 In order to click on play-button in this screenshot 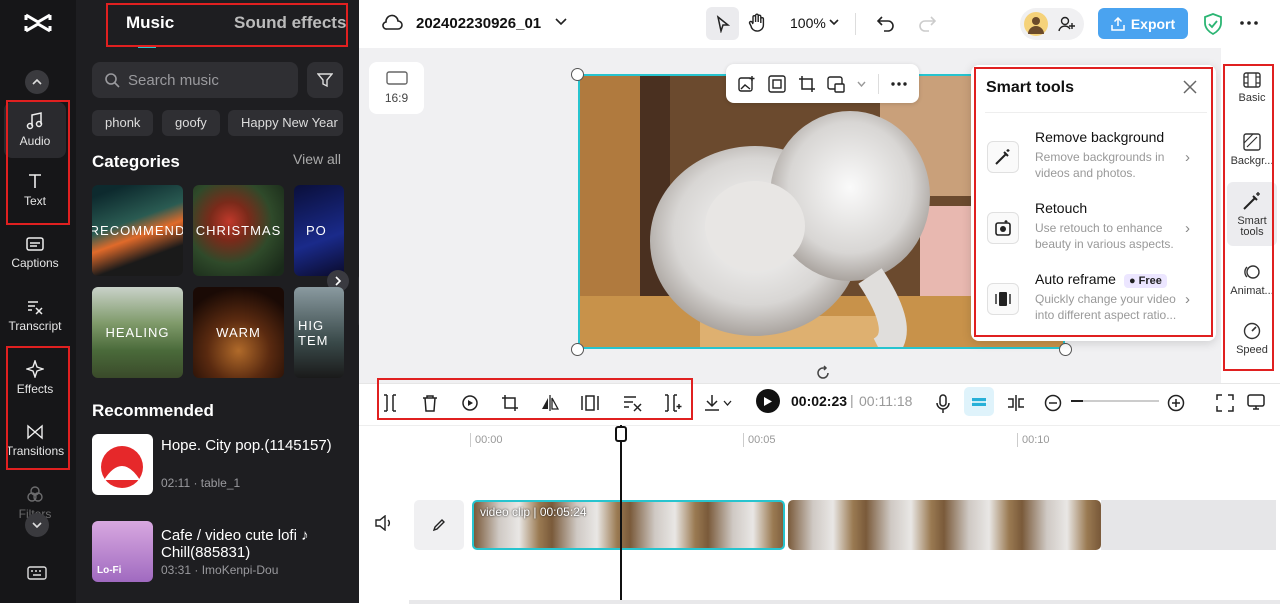, I will do `click(768, 401)`.